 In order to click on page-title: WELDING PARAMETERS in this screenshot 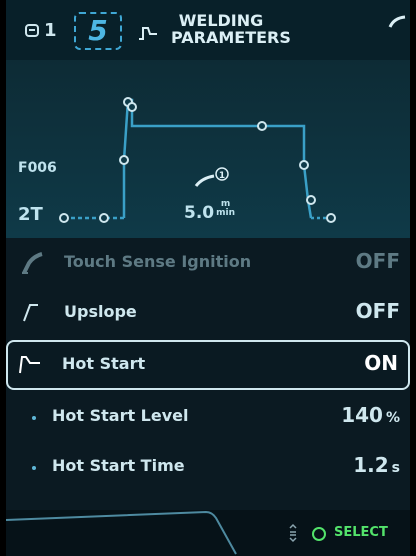, I will do `click(231, 29)`.